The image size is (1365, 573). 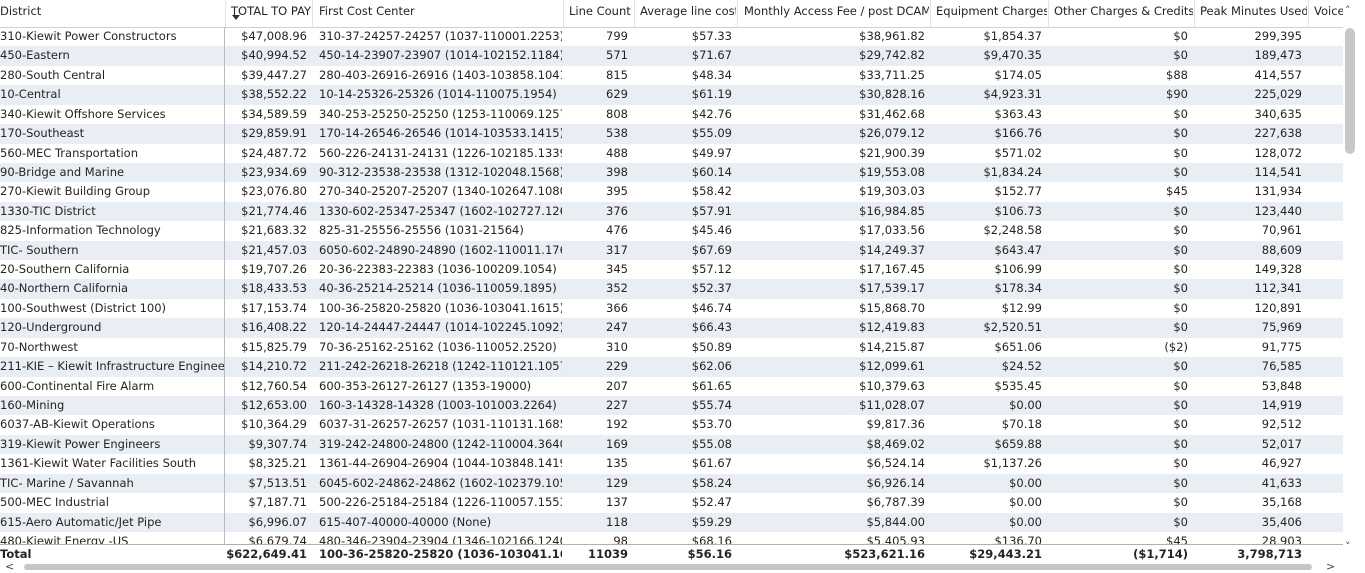 I want to click on total-other-charges: ($1,714), so click(x=1160, y=554).